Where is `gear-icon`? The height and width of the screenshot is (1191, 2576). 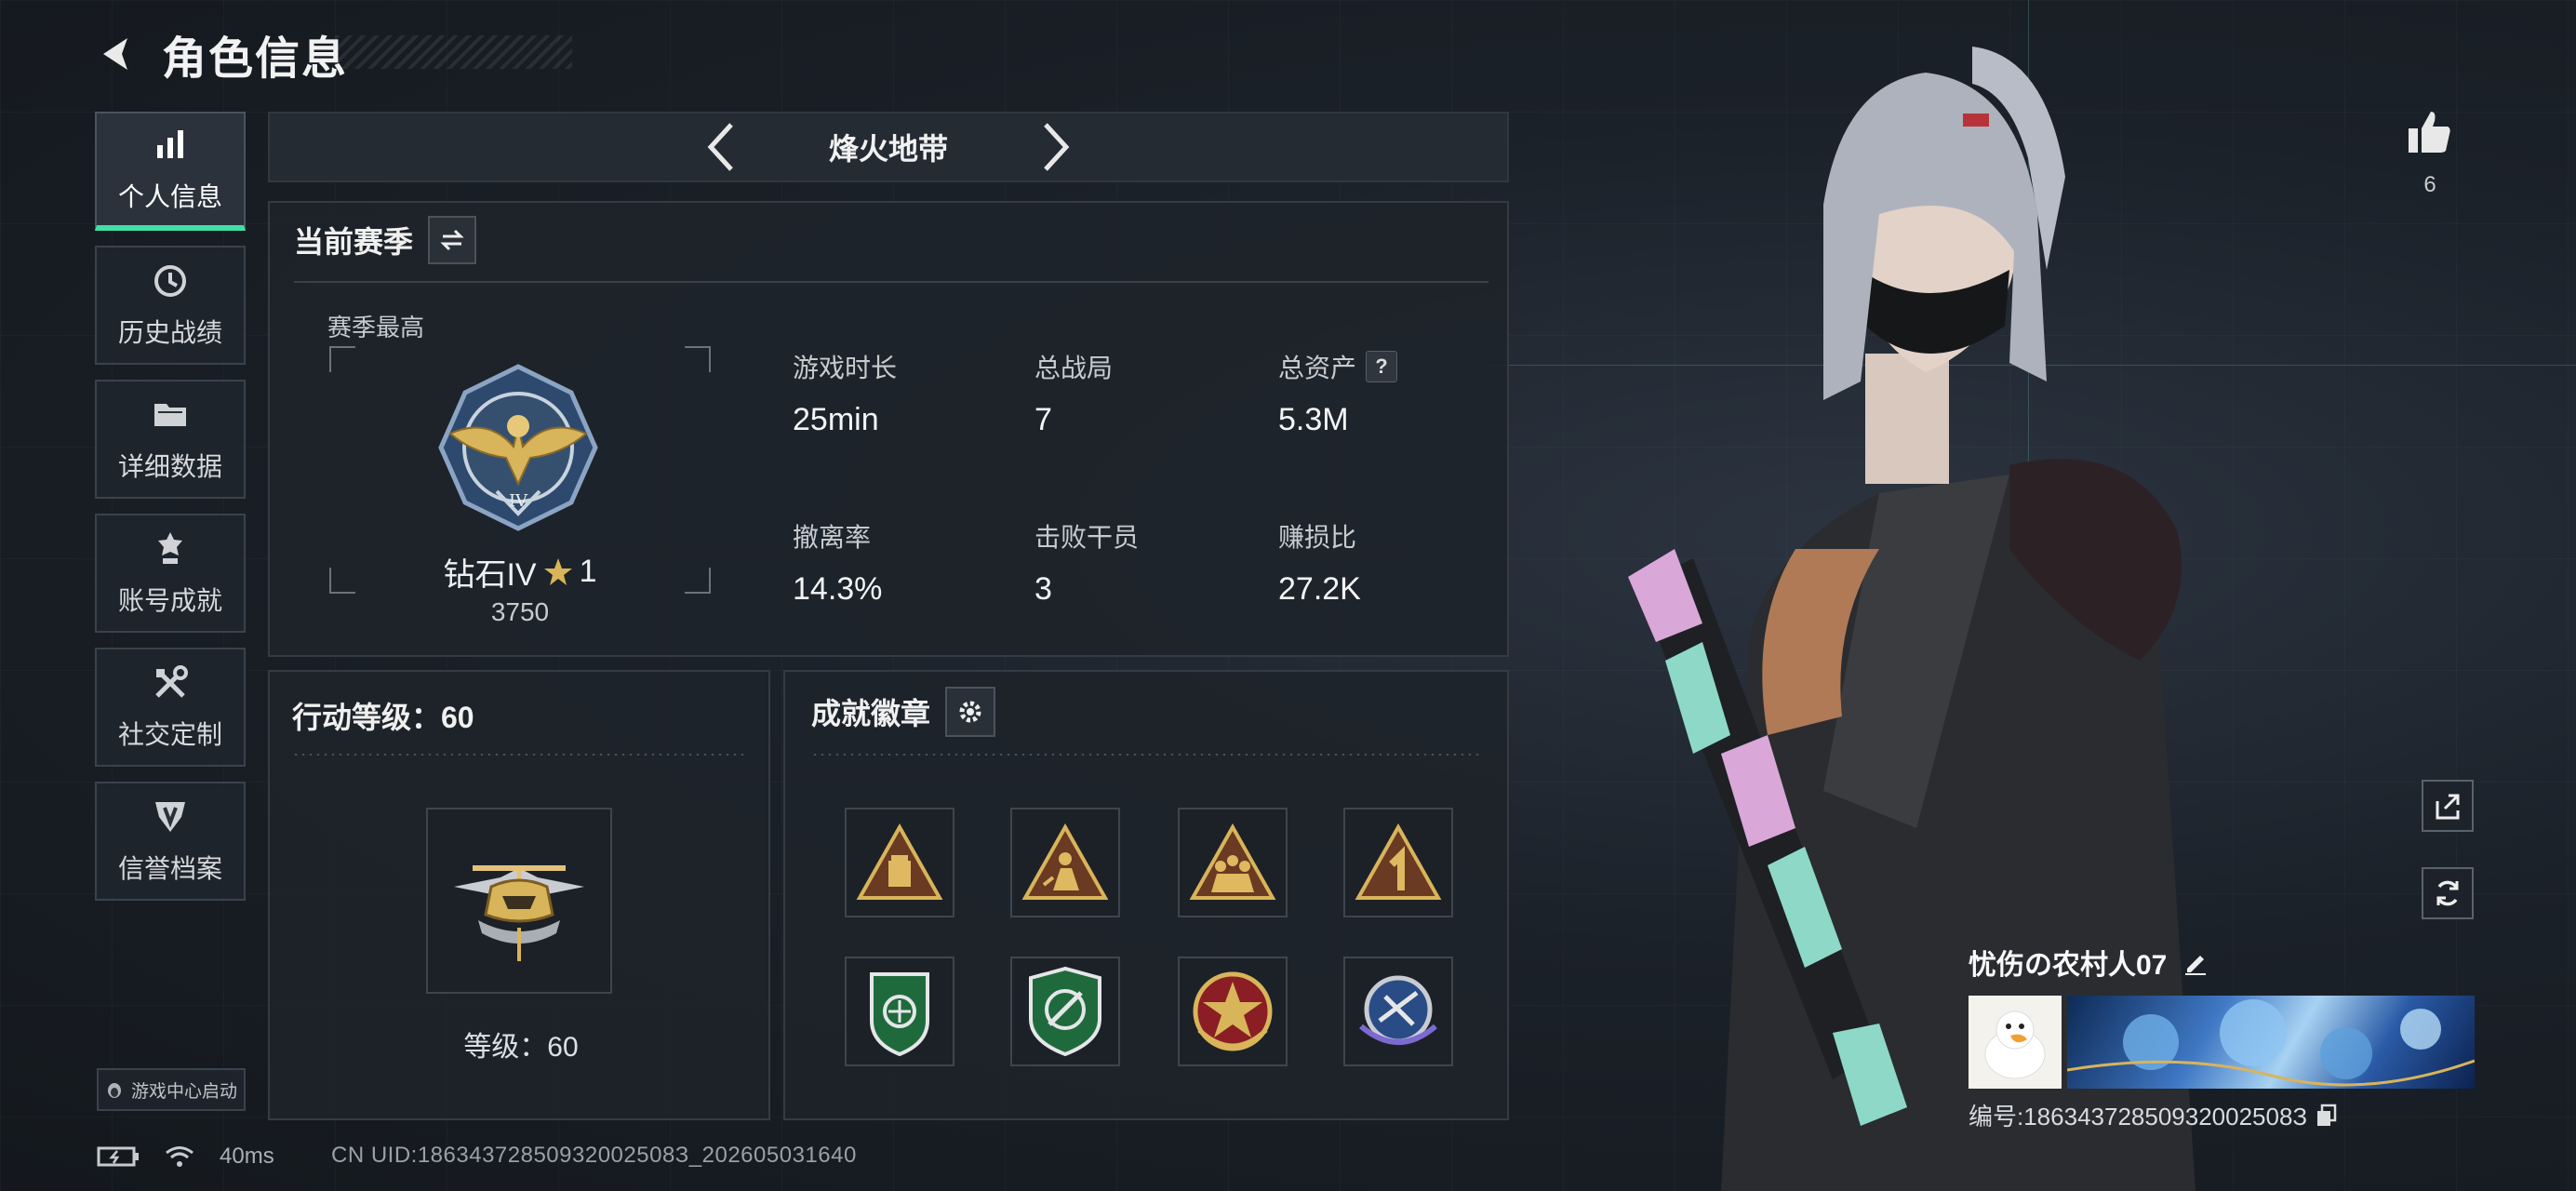 gear-icon is located at coordinates (970, 712).